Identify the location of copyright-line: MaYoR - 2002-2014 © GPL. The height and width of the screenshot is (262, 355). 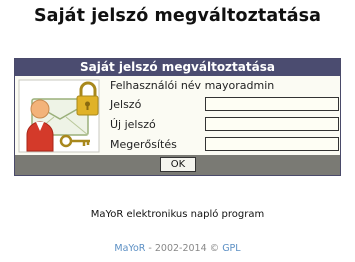
(177, 248).